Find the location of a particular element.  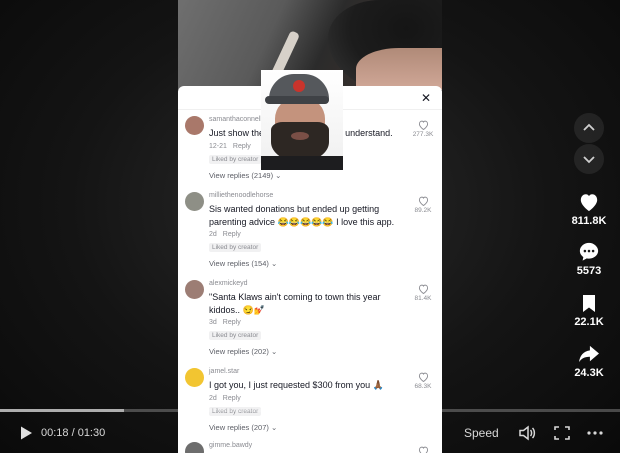

comment-date: 12-21 is located at coordinates (218, 146).